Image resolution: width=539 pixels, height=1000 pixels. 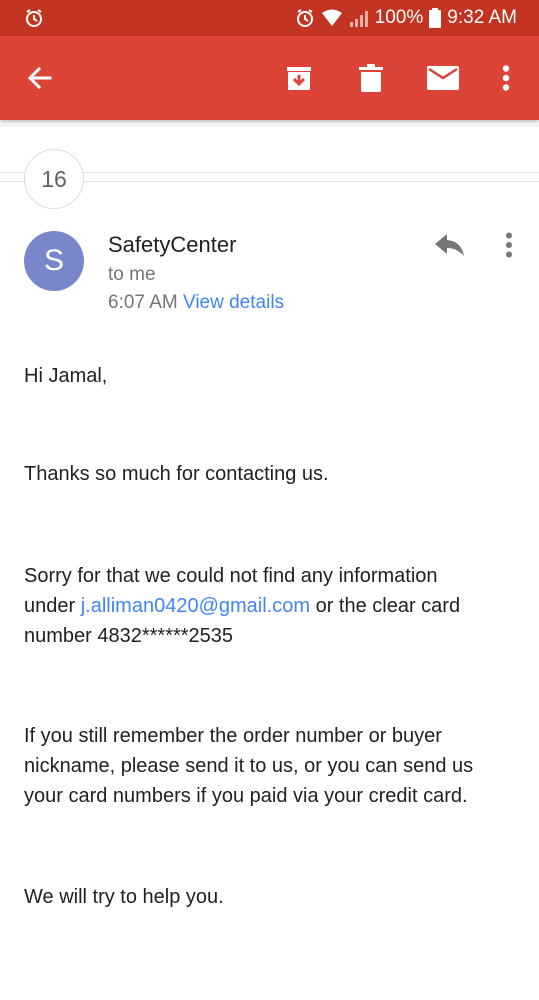 I want to click on collapsed-message-edge, so click(x=269, y=123).